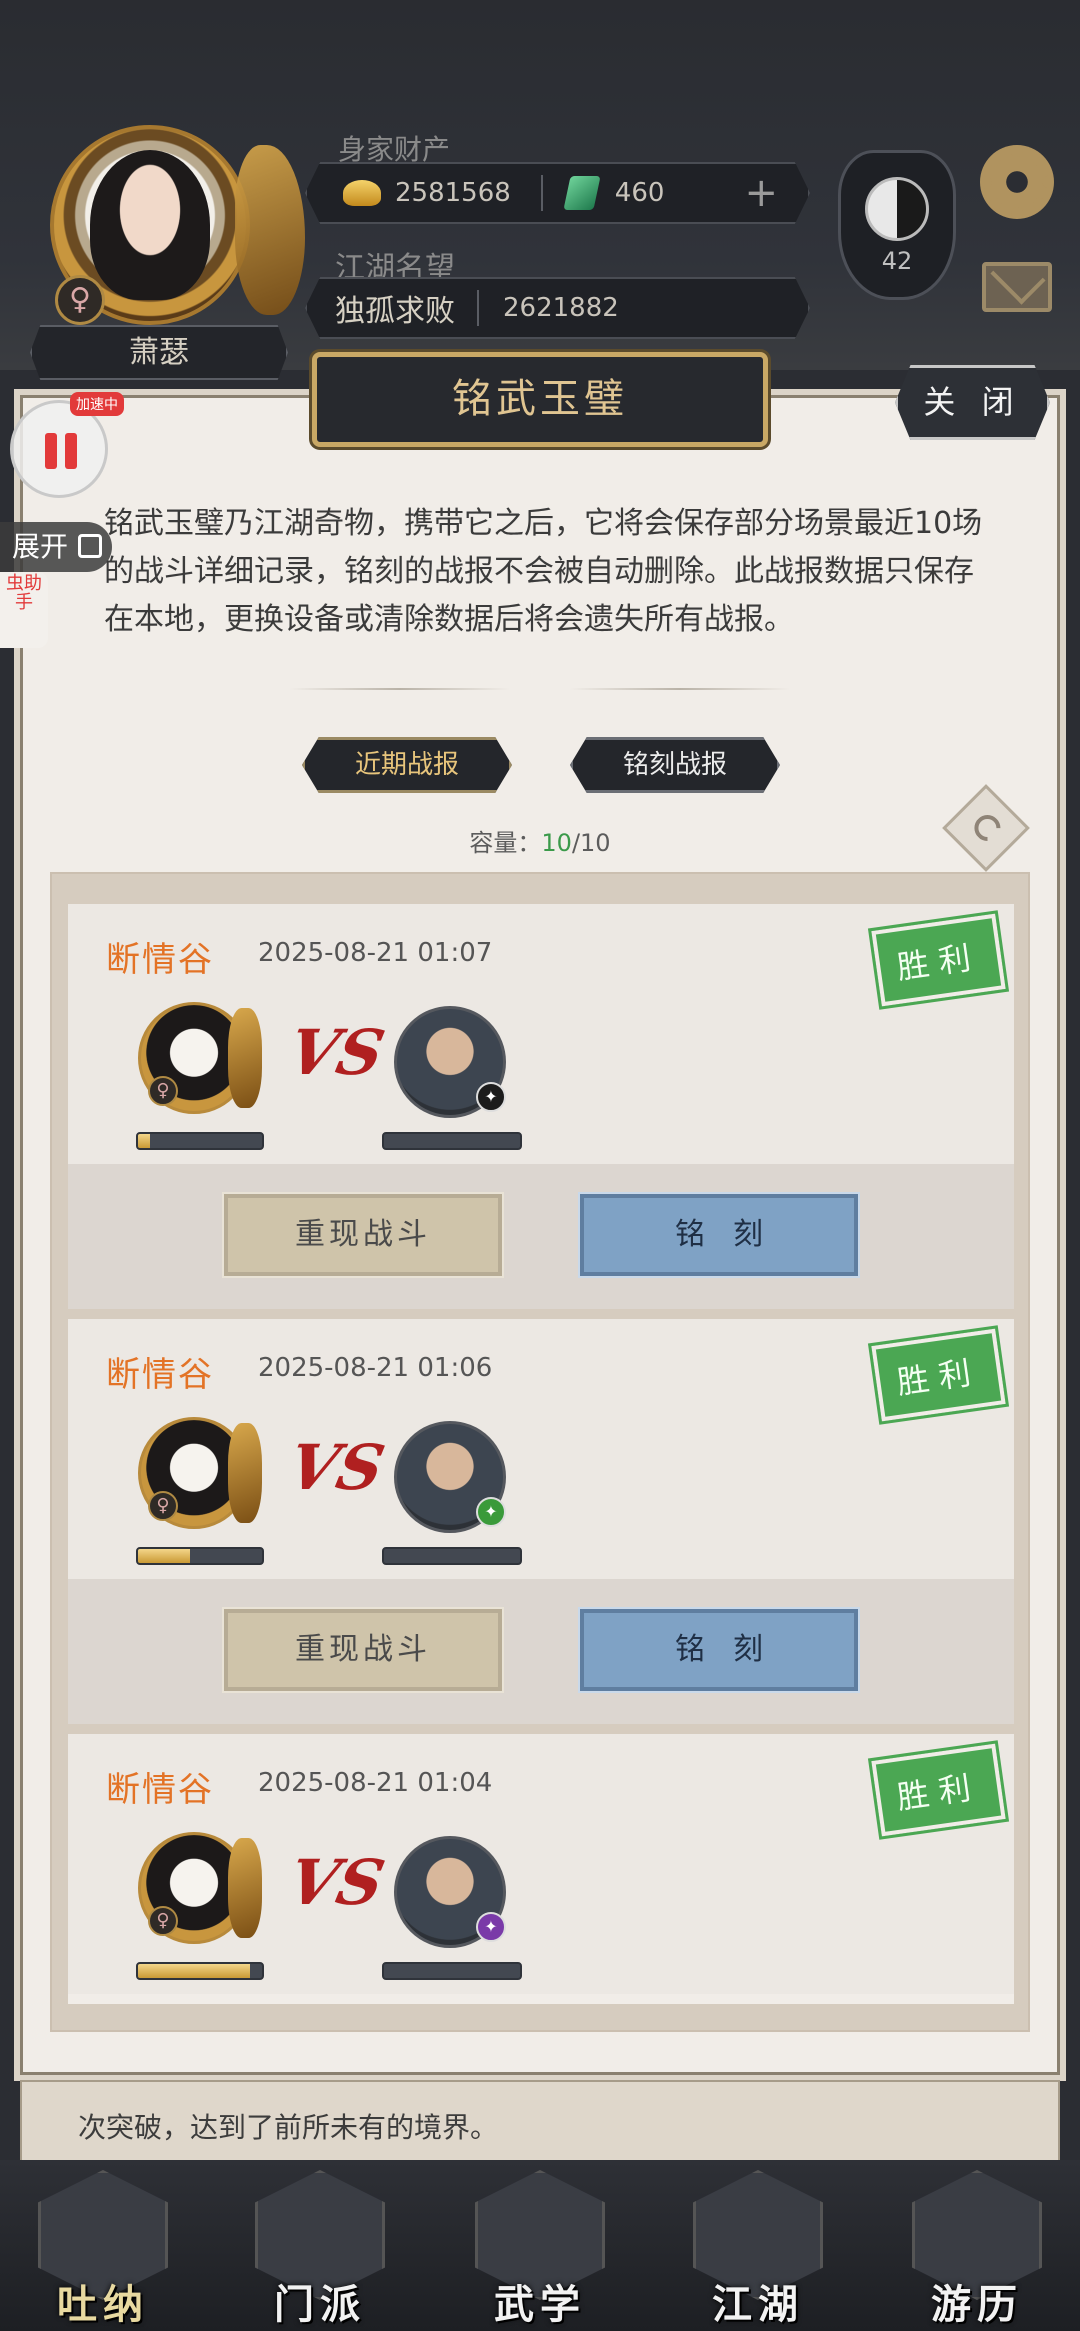 The image size is (1080, 2331). What do you see at coordinates (972, 402) in the screenshot?
I see `close-button: 关 闭` at bounding box center [972, 402].